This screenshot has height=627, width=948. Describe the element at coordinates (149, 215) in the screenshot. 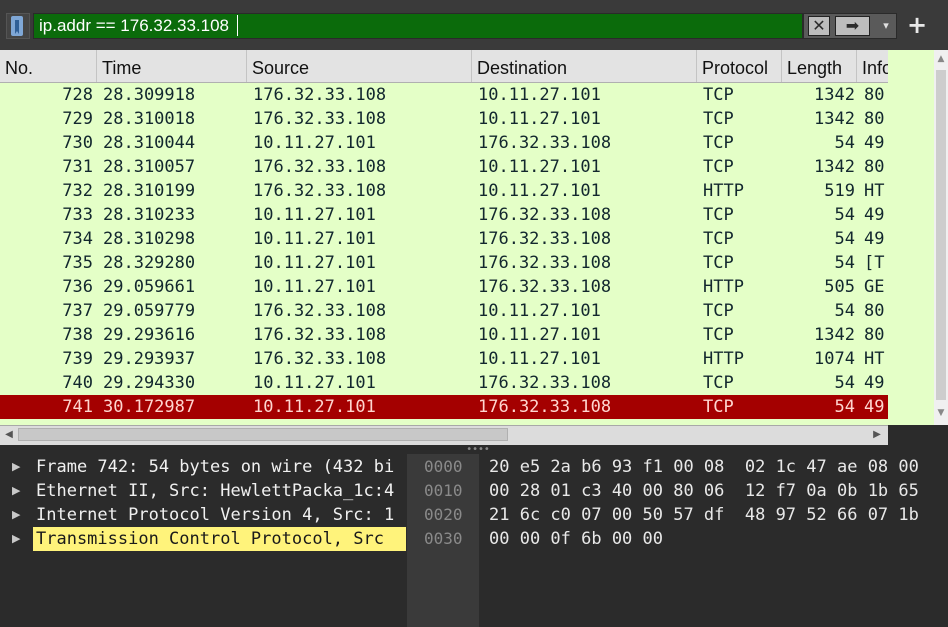

I see `packet-cell-time: 28.310233` at that location.